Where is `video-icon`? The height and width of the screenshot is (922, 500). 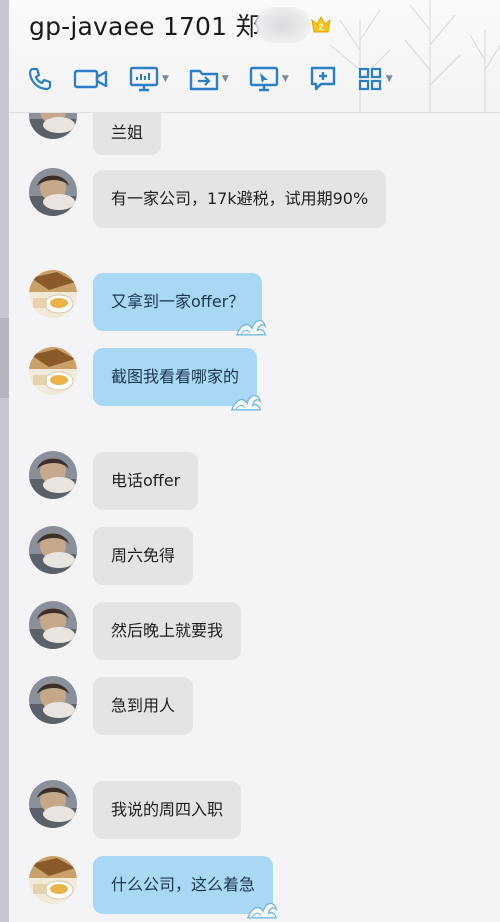
video-icon is located at coordinates (90, 79).